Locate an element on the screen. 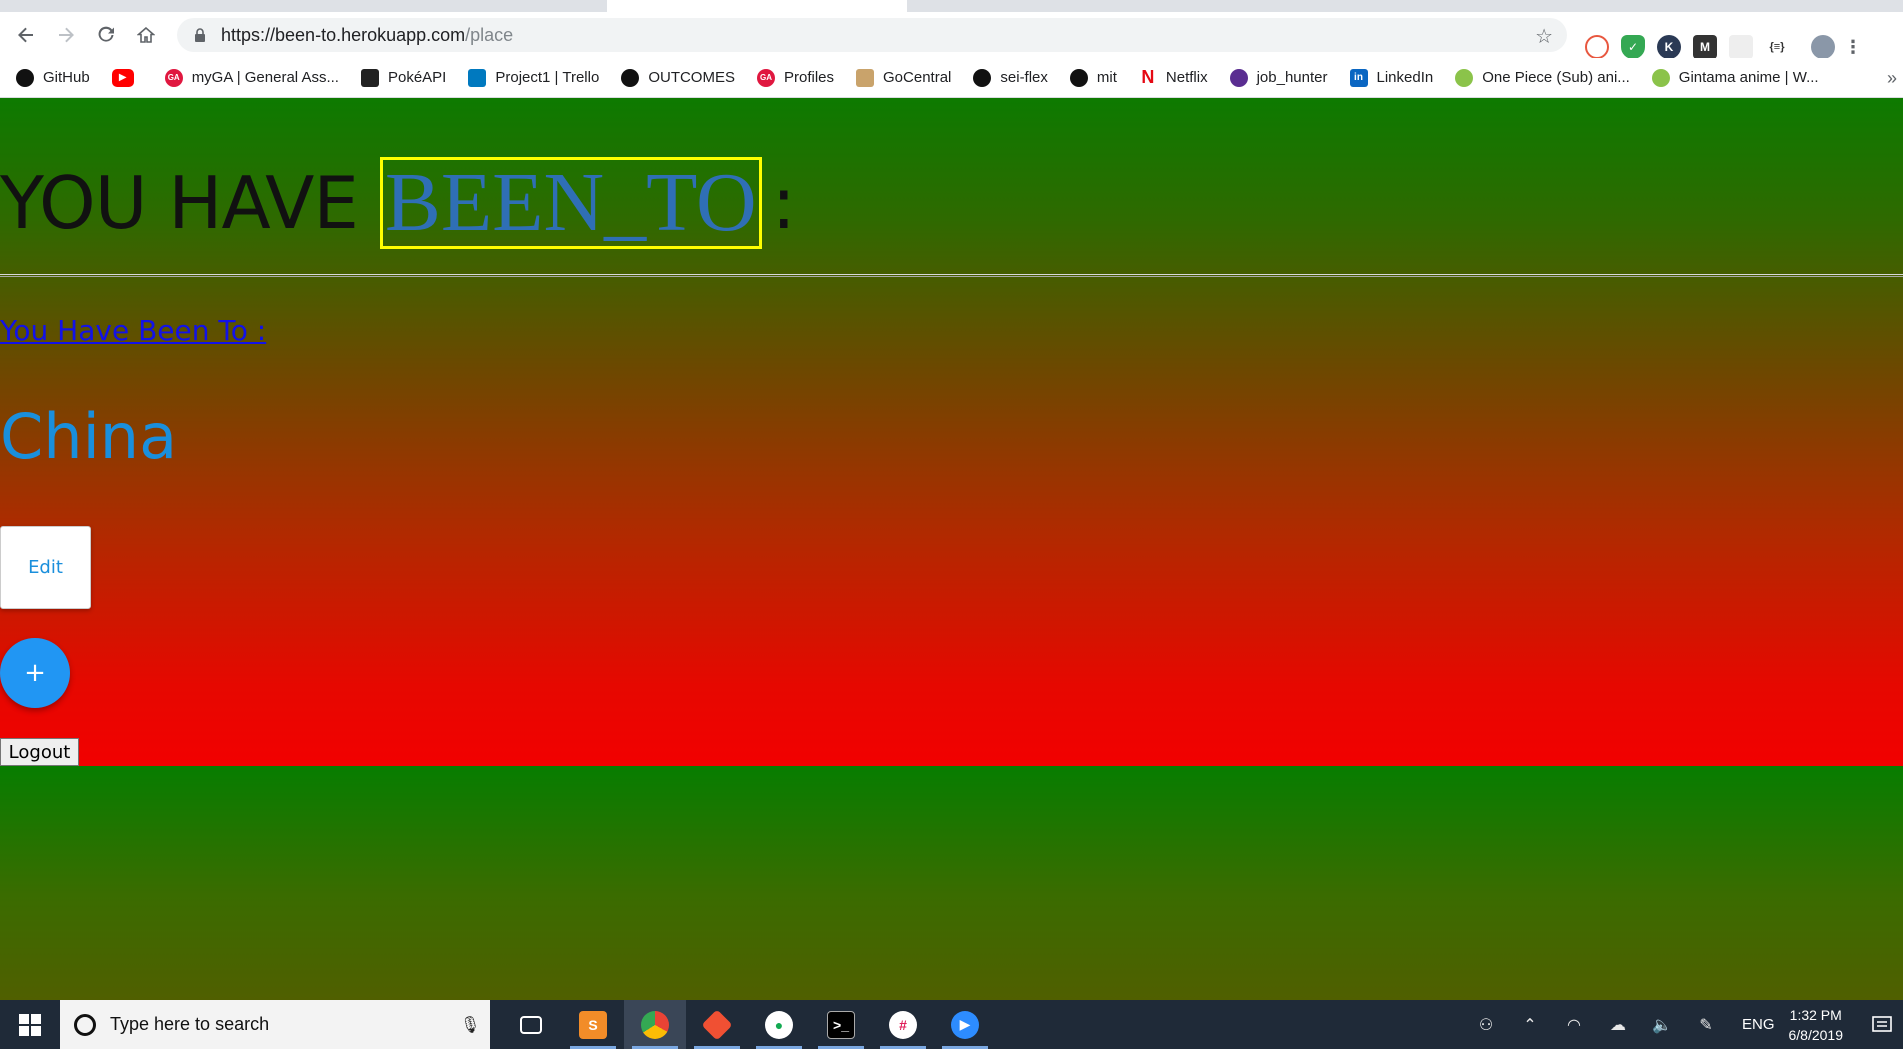 This screenshot has width=1903, height=1049. system-tray: ⚇ ⌃ ◠ ☁ 🔈 ✎ ENG 1:32 PM 6/8/2019 is located at coordinates (1683, 1024).